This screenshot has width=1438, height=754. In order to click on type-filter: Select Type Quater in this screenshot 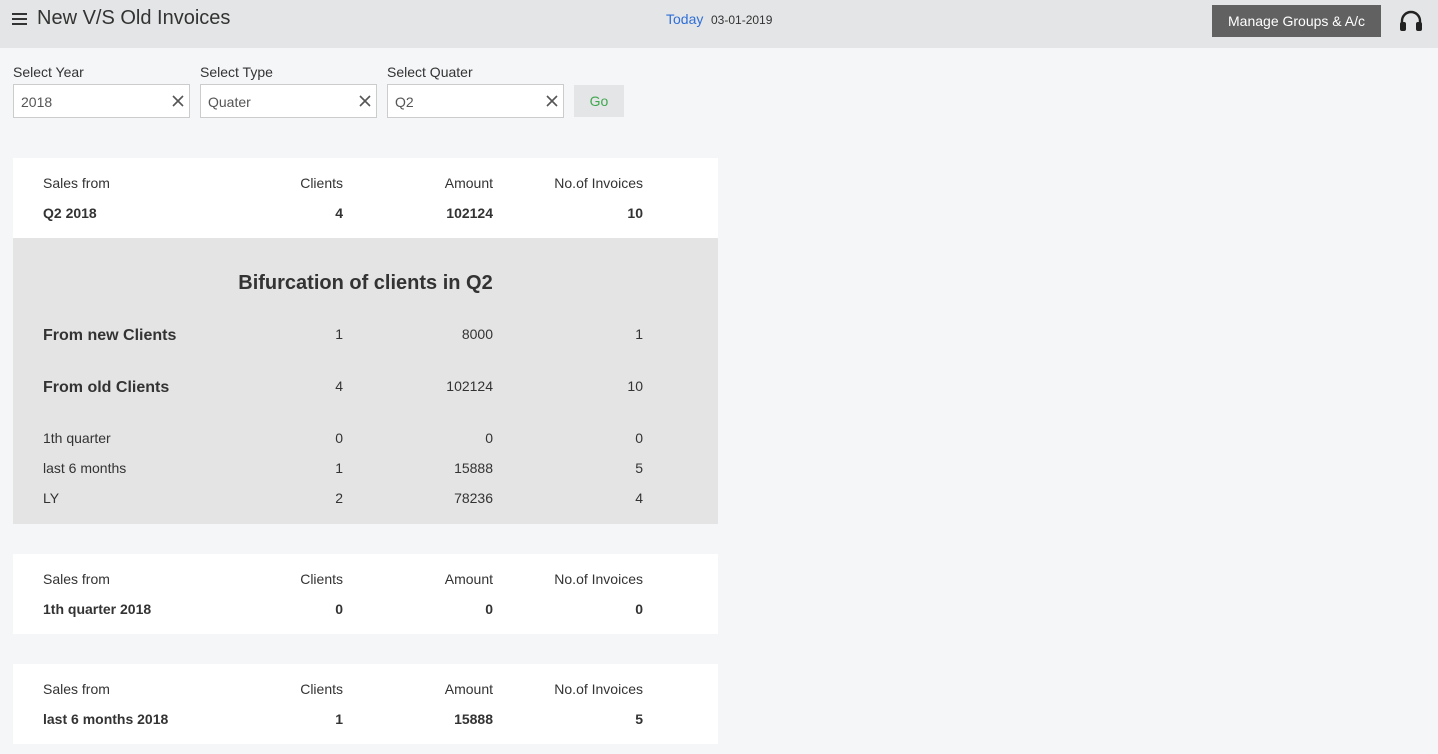, I will do `click(288, 91)`.